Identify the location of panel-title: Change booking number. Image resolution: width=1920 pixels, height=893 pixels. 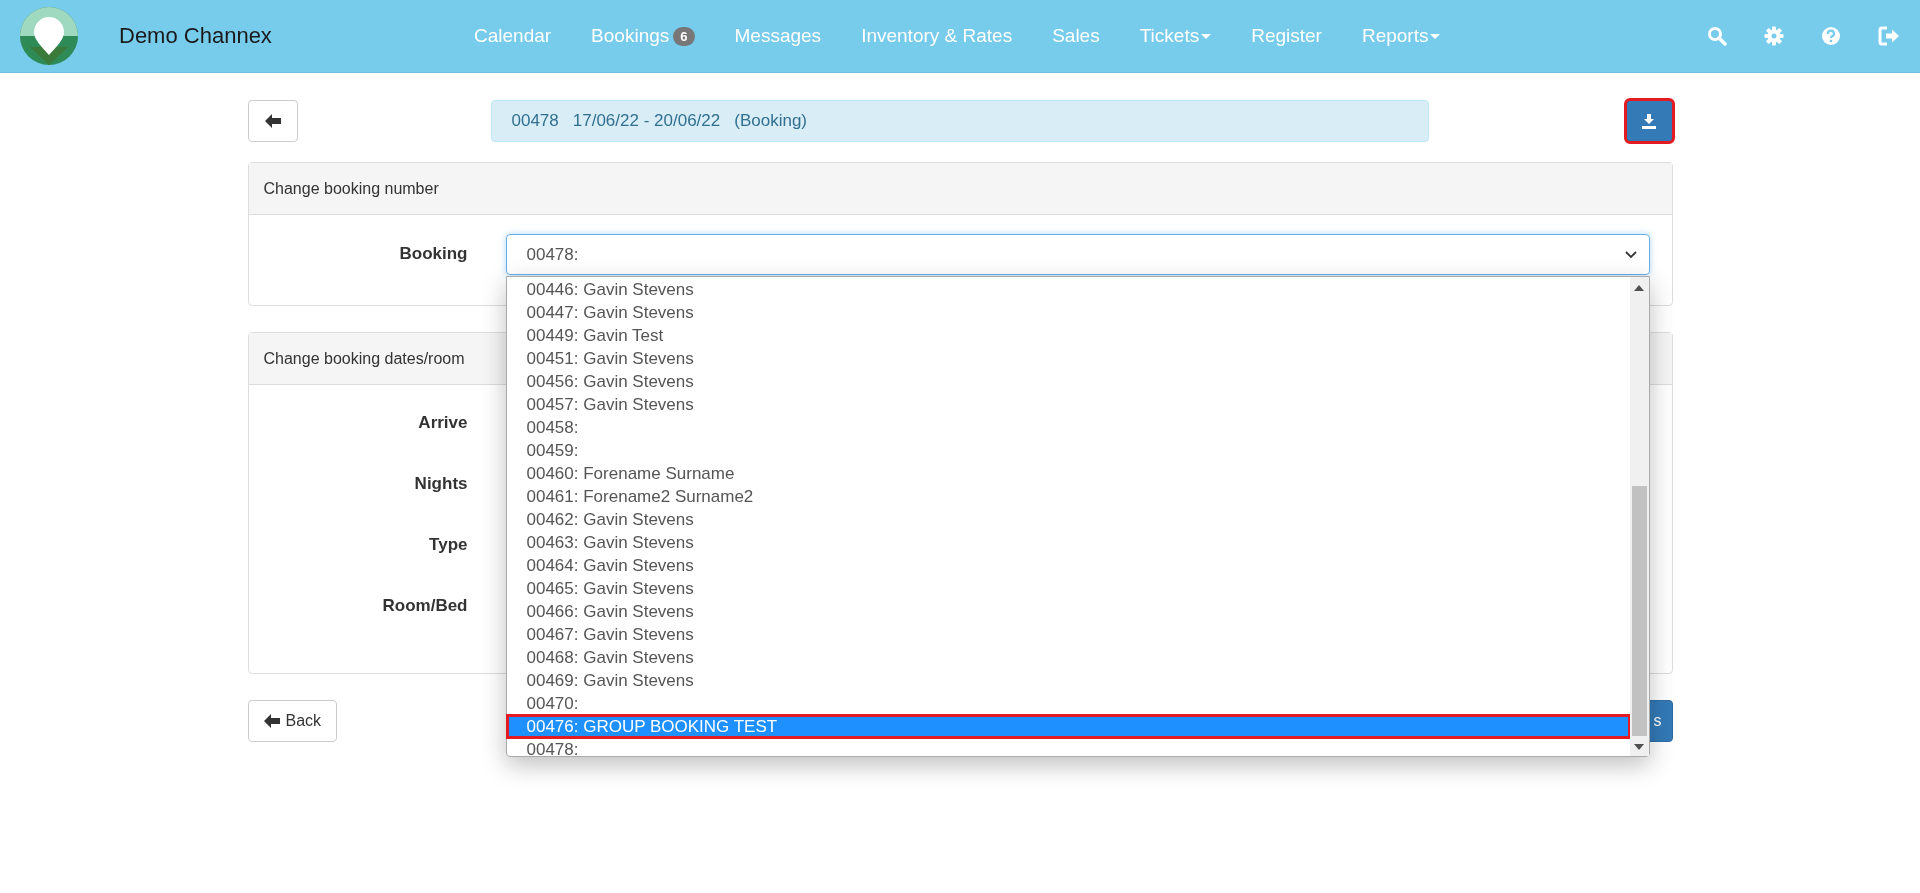
(351, 188).